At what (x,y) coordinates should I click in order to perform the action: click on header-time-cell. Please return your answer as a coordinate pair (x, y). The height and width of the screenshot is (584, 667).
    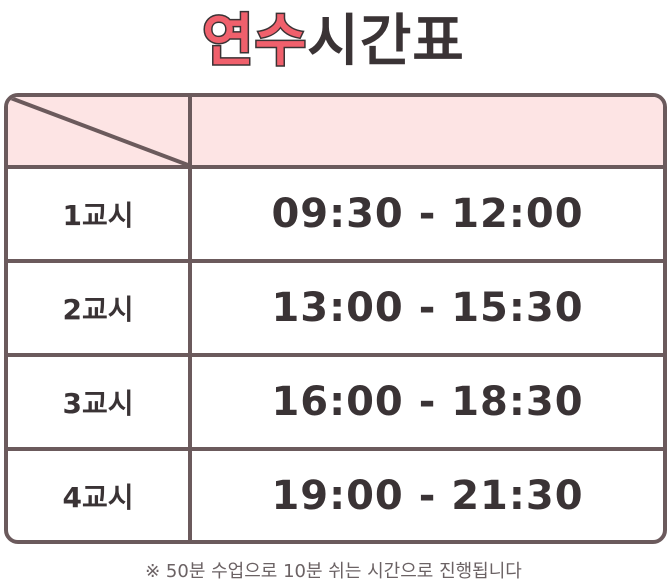
    Looking at the image, I should click on (427, 131).